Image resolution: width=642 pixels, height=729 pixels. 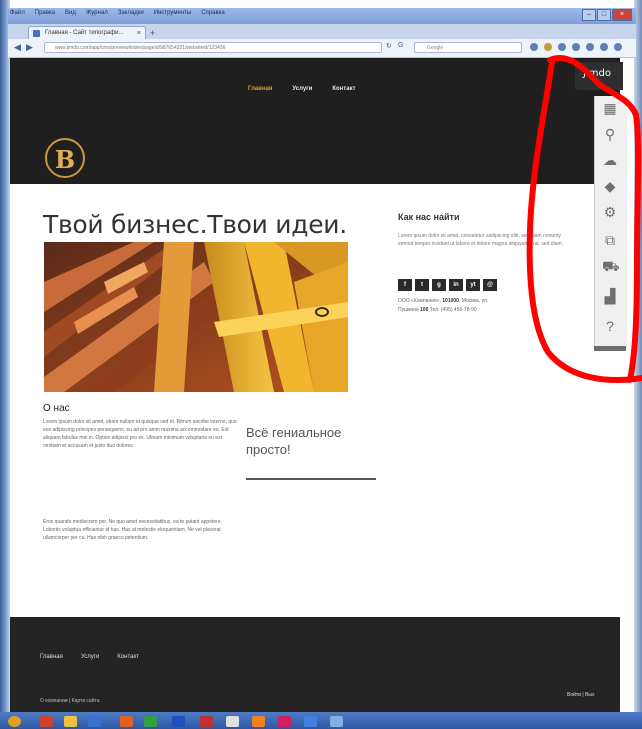 I want to click on menu-icon, so click(x=618, y=47).